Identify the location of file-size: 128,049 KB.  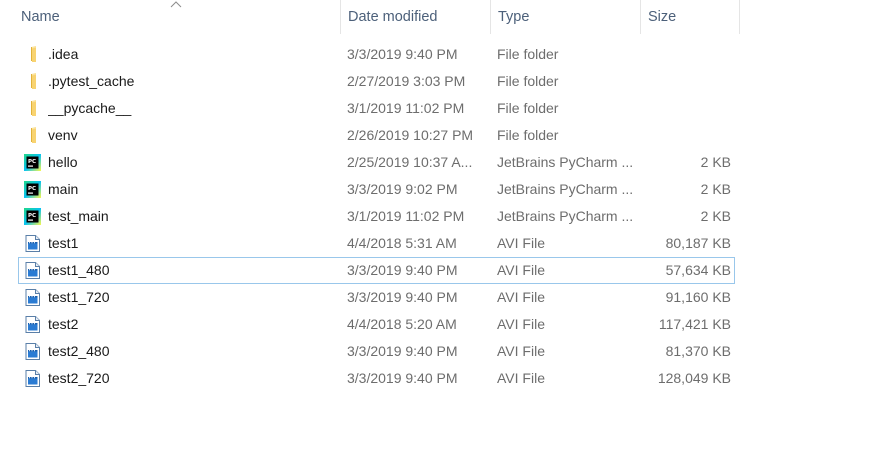
(694, 378).